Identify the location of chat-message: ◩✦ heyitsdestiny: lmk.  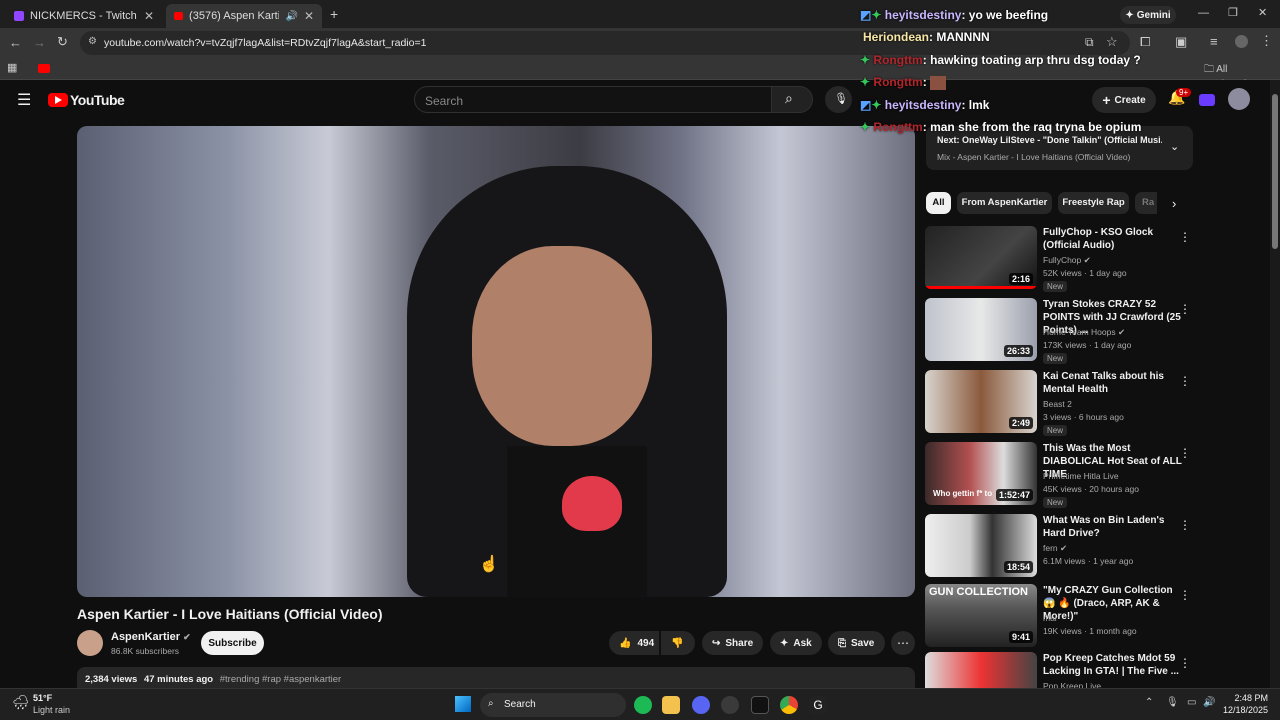
(925, 105).